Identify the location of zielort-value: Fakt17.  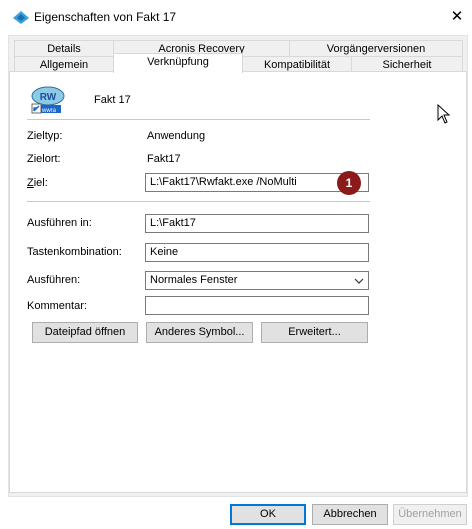
(164, 159).